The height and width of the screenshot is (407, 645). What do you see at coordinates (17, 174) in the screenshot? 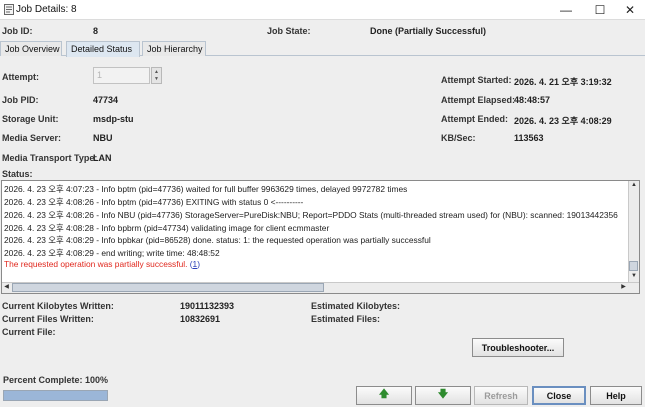
I see `status-label: Status:` at bounding box center [17, 174].